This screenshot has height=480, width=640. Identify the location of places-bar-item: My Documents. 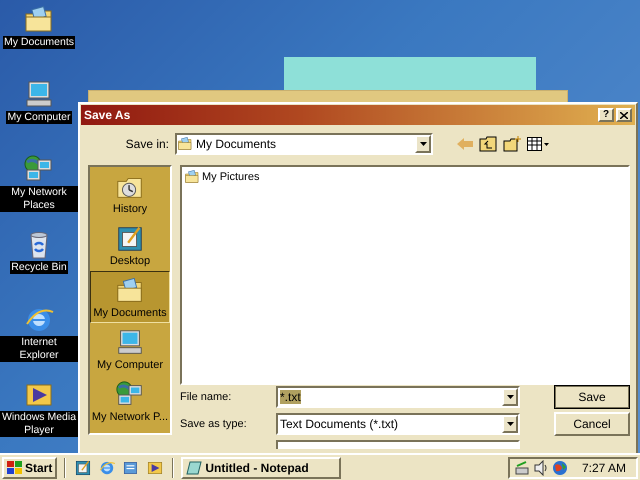
(130, 297).